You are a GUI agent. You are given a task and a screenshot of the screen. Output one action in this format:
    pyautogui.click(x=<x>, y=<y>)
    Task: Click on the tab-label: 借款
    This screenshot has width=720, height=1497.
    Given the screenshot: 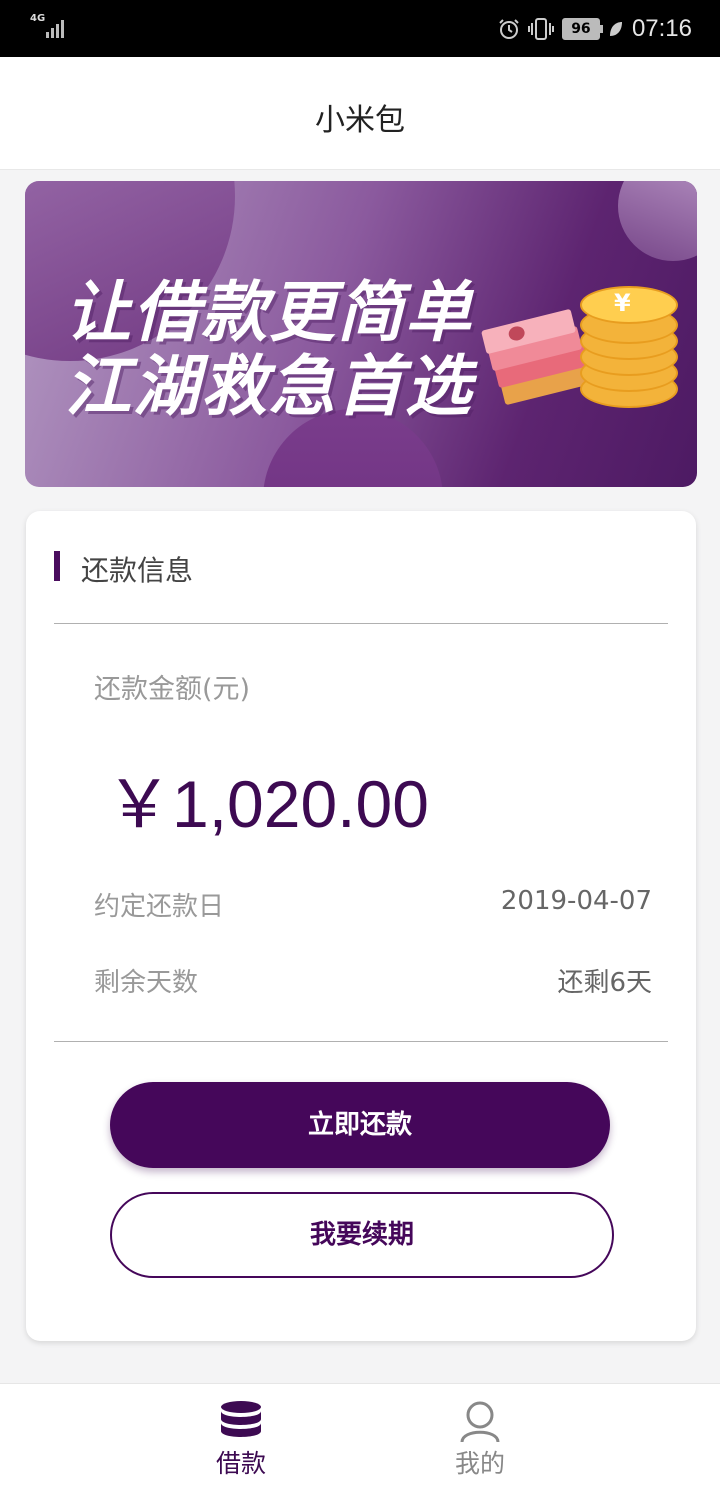 What is the action you would take?
    pyautogui.click(x=240, y=1463)
    